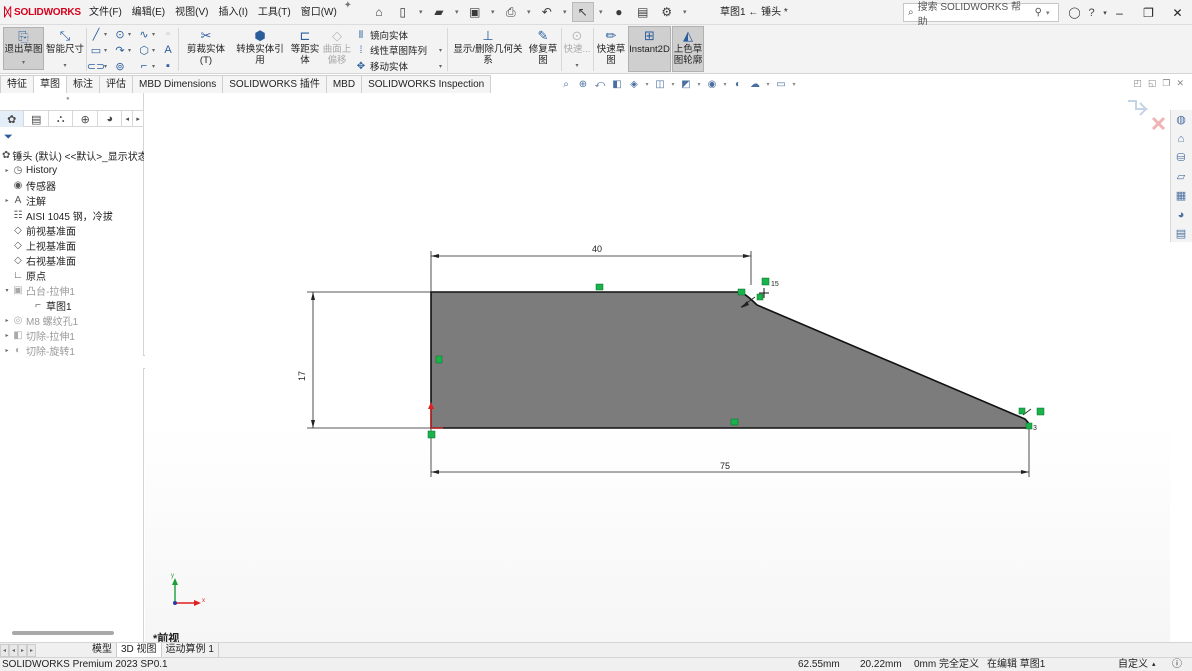 This screenshot has width=1192, height=671. What do you see at coordinates (12, 119) in the screenshot?
I see `feature-manager-tab-icon: ✿` at bounding box center [12, 119].